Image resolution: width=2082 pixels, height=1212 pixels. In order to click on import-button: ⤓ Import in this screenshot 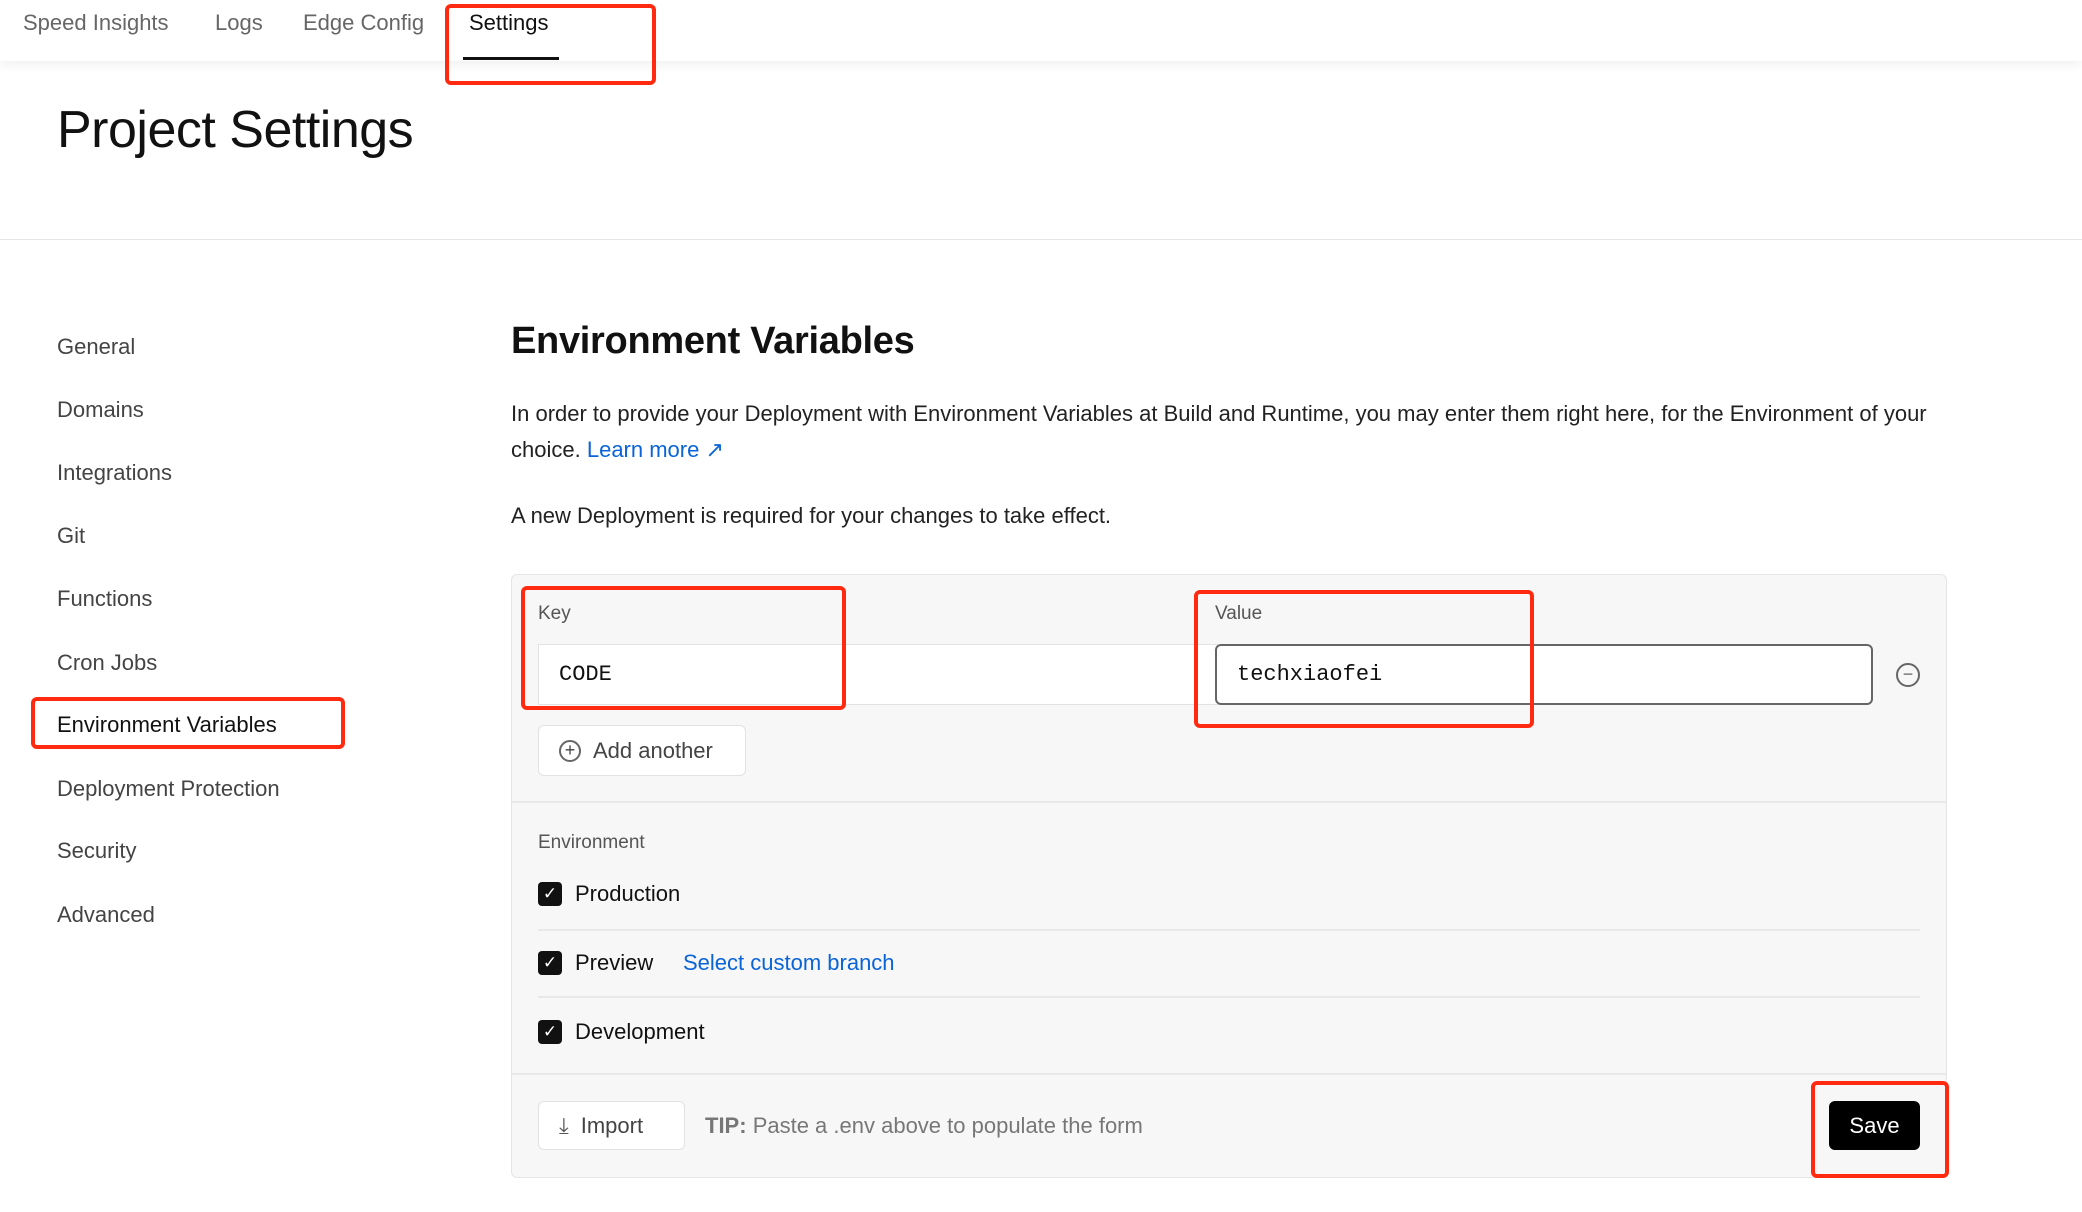, I will do `click(611, 1125)`.